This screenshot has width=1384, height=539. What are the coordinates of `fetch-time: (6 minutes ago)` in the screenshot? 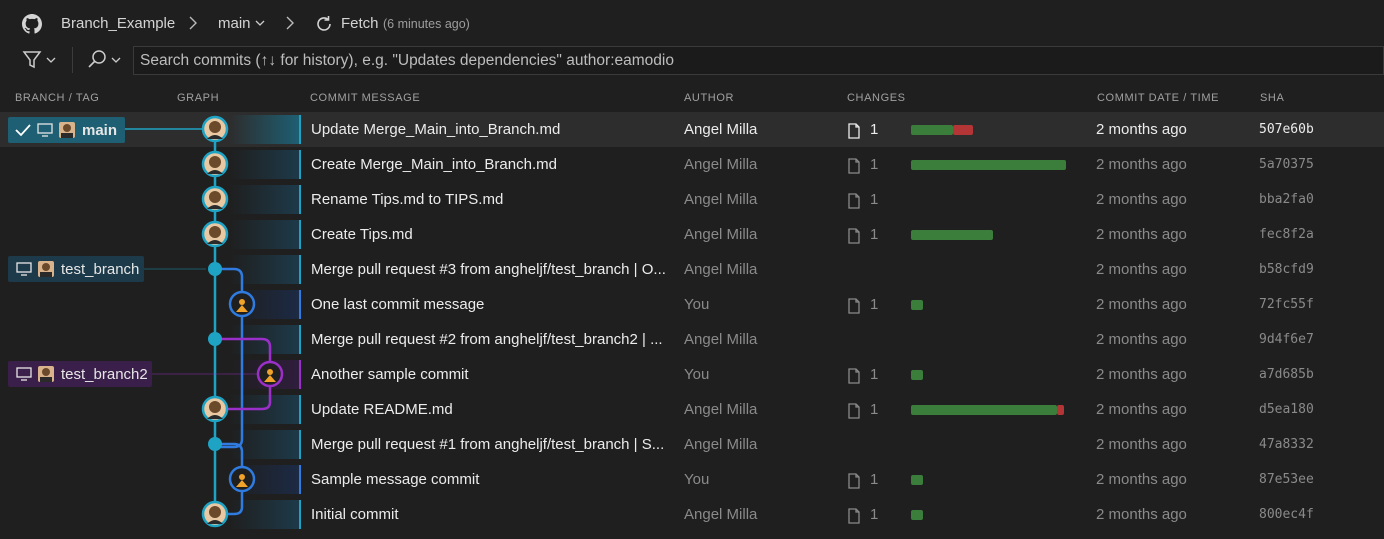 It's located at (426, 24).